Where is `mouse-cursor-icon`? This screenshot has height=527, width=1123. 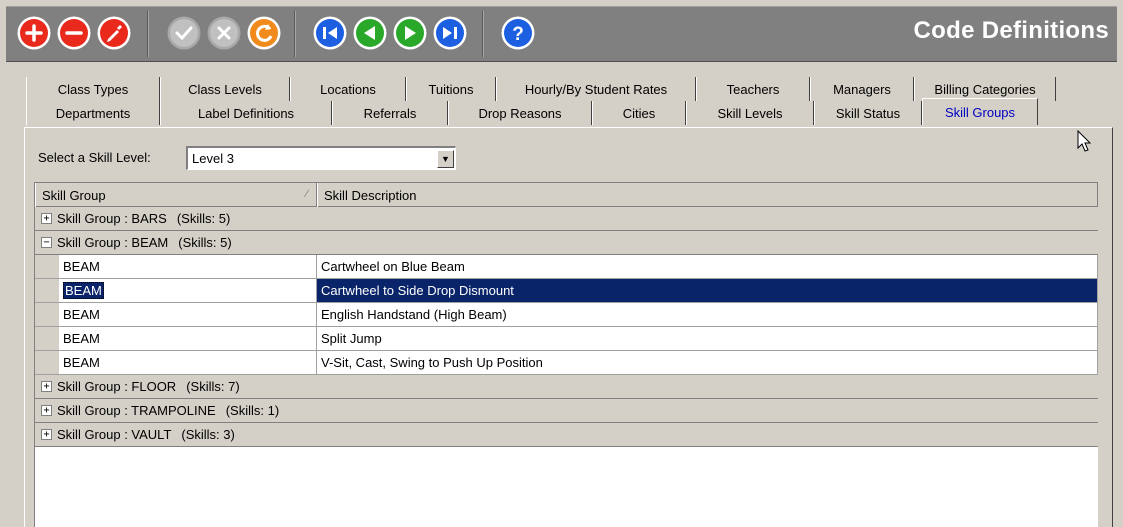 mouse-cursor-icon is located at coordinates (1084, 141).